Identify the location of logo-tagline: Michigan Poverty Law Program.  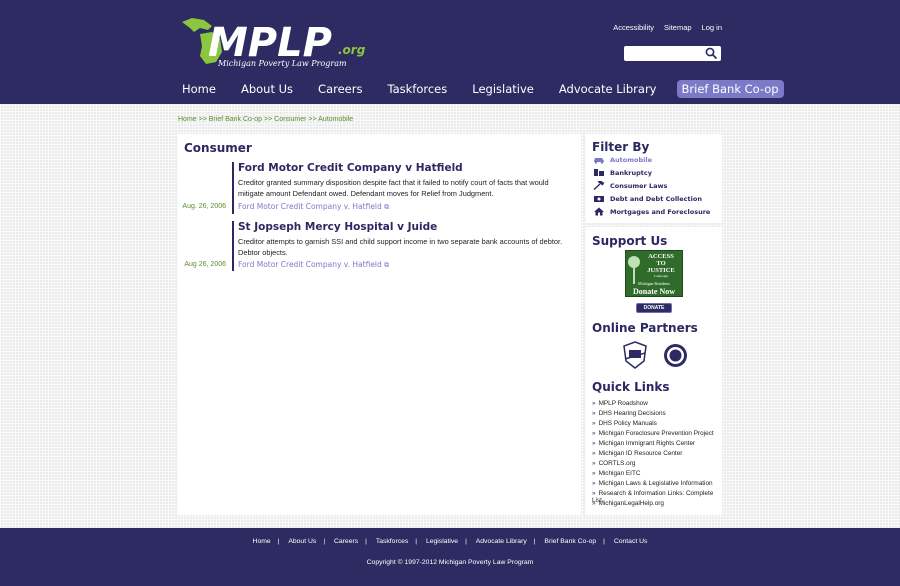
(282, 63).